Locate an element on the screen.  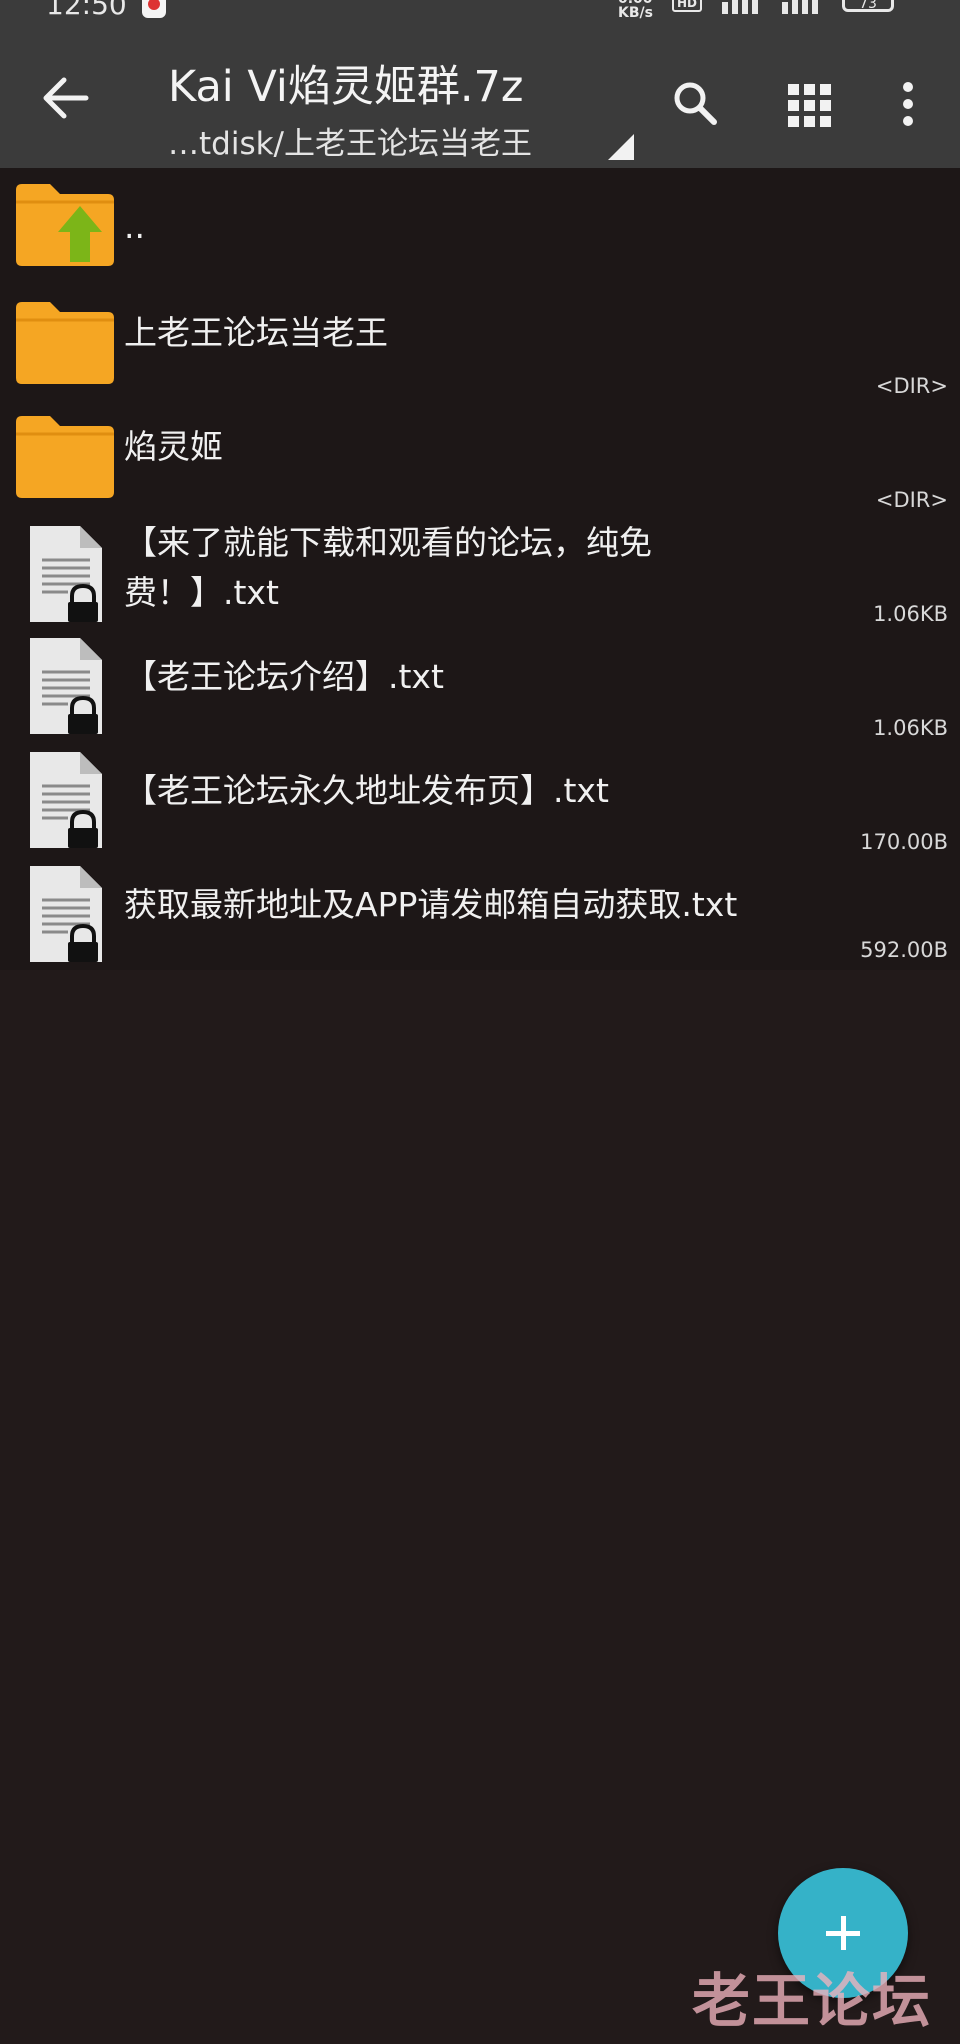
list-item-locked-file: 【老王论坛永久地址发布页】.txt 170.00B is located at coordinates (480, 803).